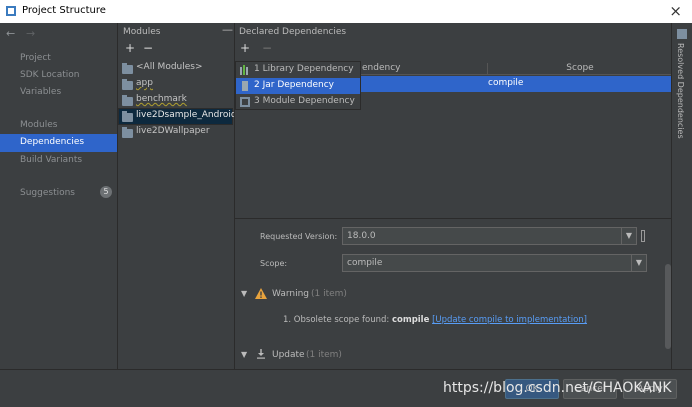 The height and width of the screenshot is (407, 692). What do you see at coordinates (261, 293) in the screenshot?
I see `warning-icon` at bounding box center [261, 293].